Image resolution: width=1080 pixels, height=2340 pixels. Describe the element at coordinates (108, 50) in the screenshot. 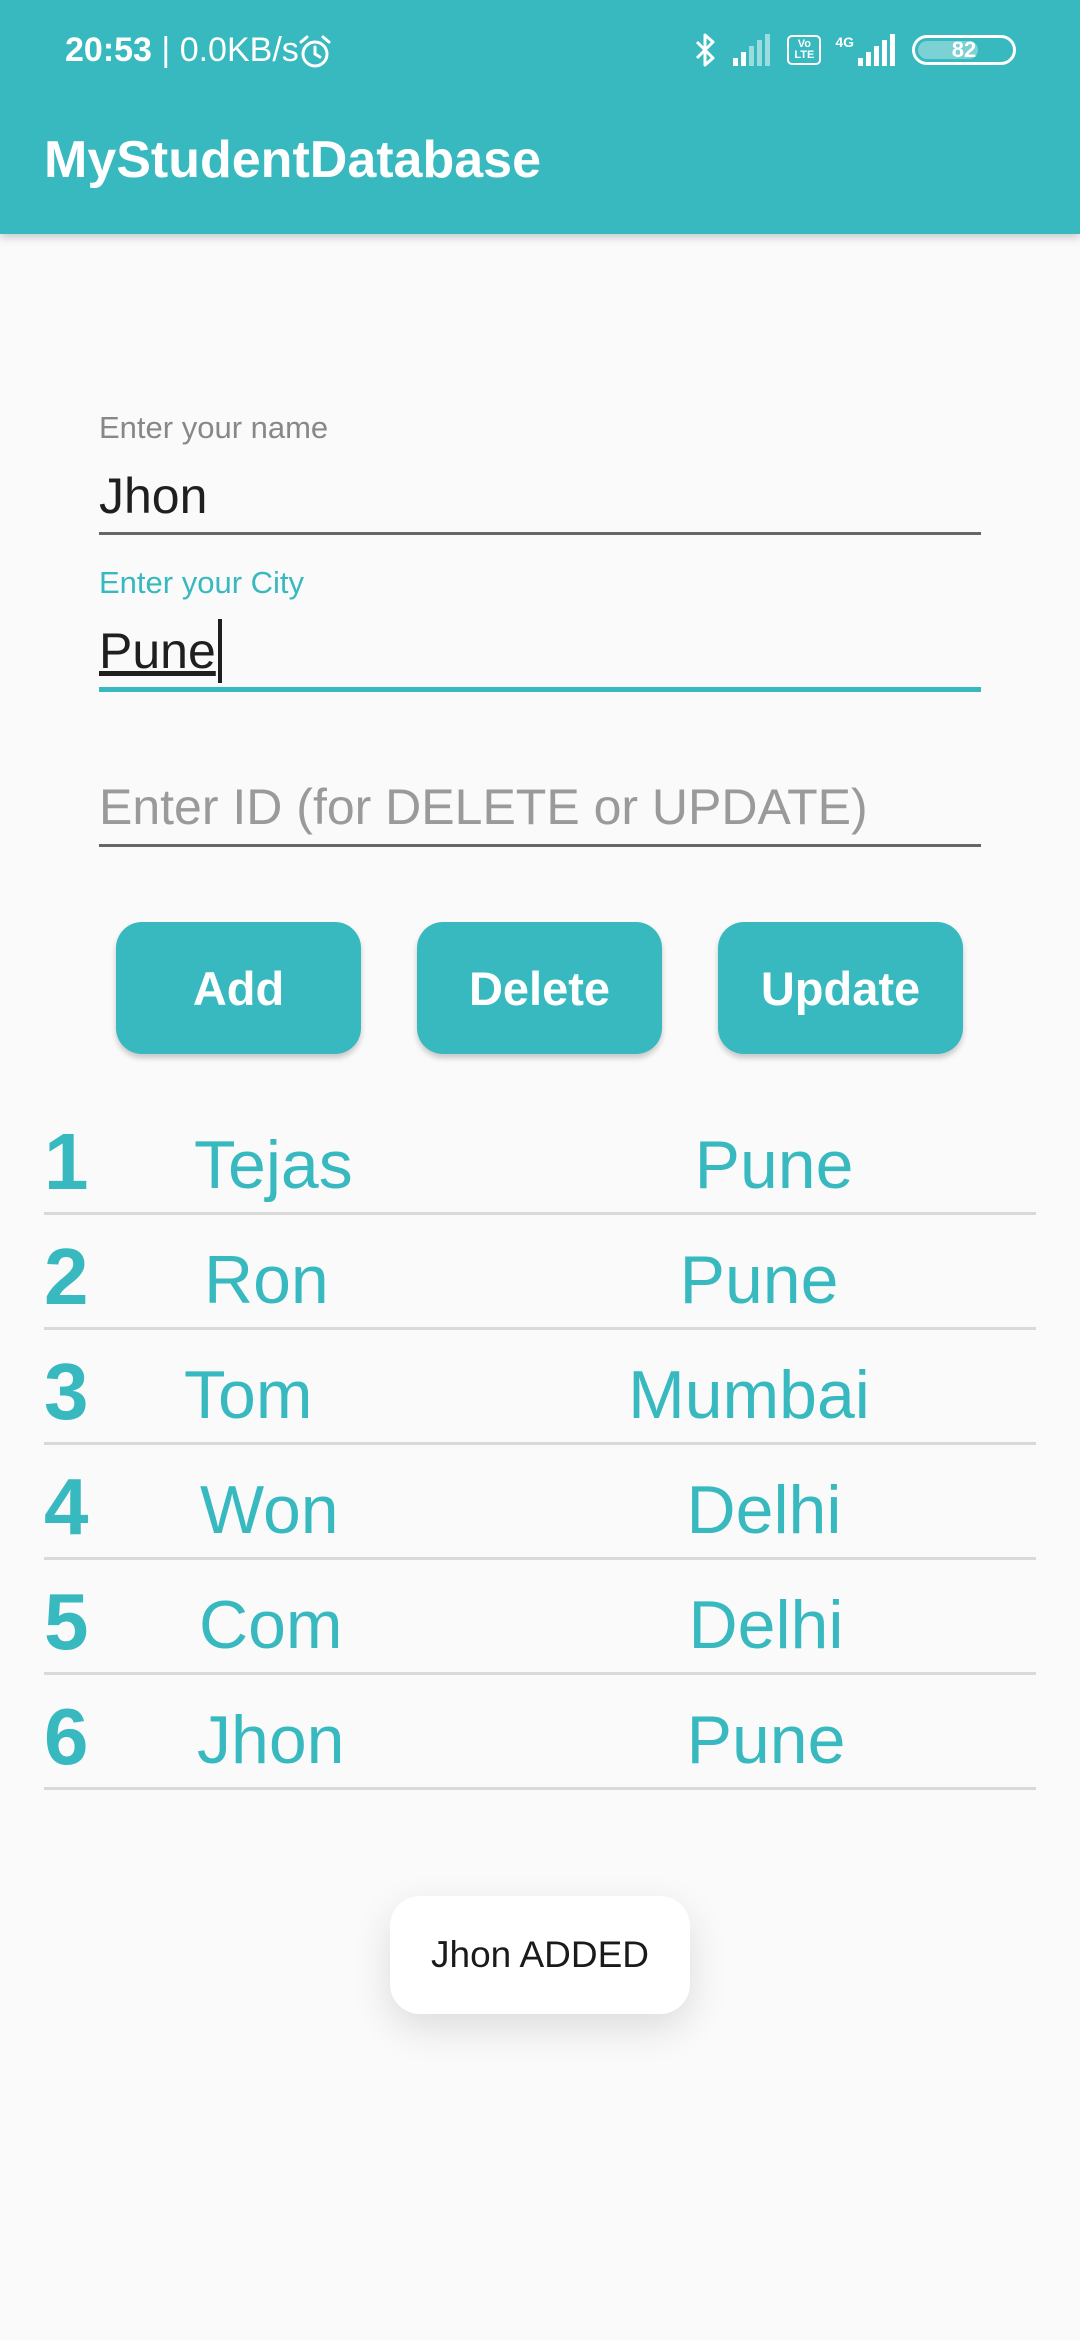

I see `clock-text: 20:53` at that location.